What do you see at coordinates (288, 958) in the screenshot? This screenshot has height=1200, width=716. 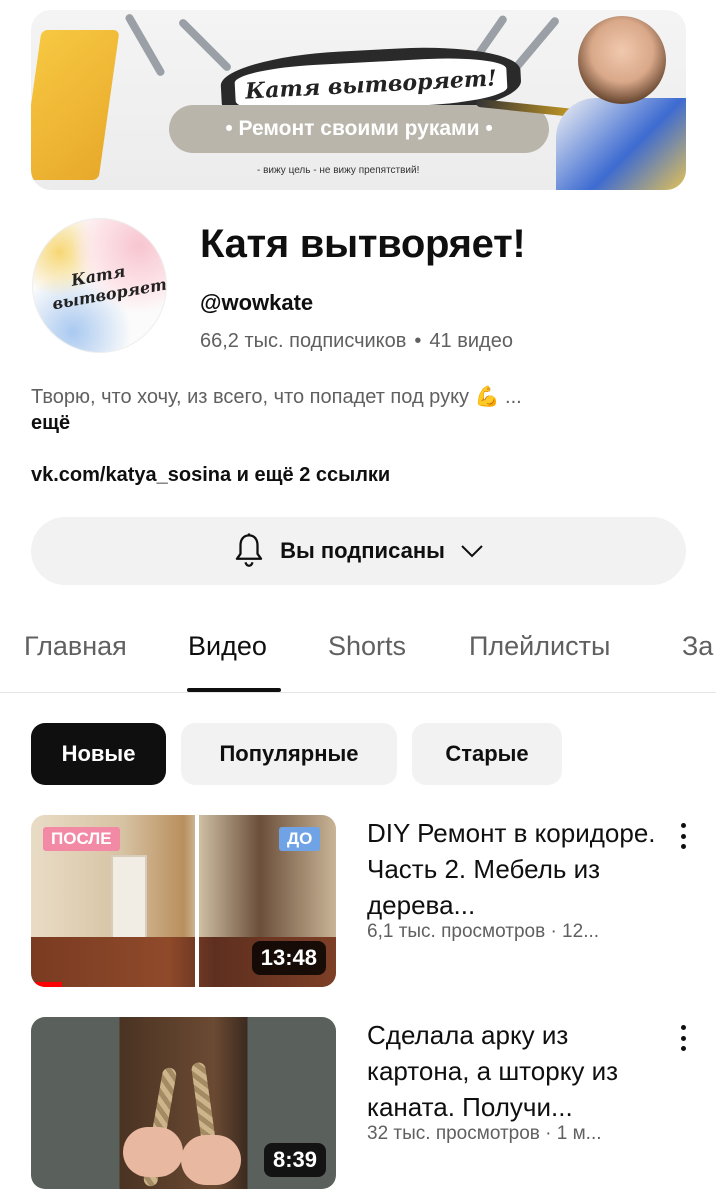 I see `video-duration: 13:48` at bounding box center [288, 958].